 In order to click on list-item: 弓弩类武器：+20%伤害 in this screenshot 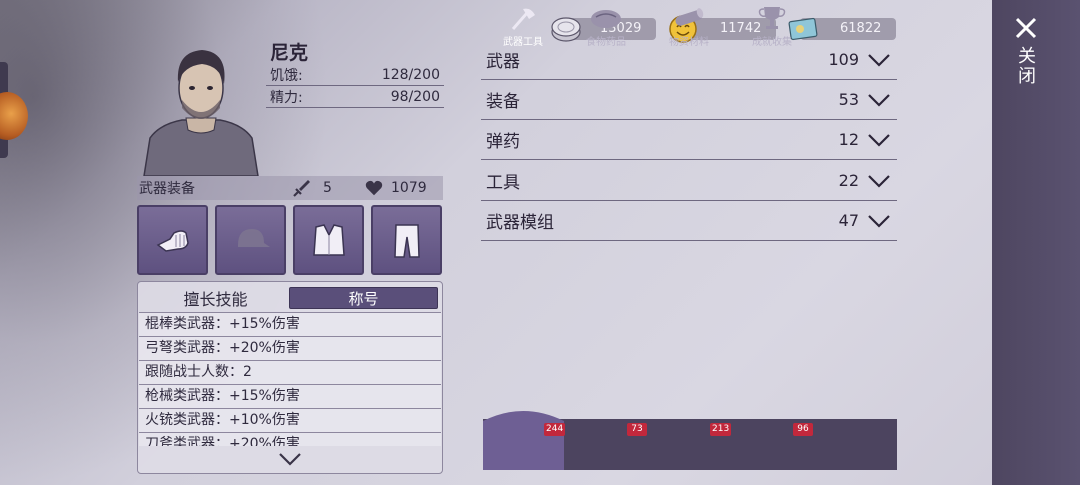, I will do `click(290, 348)`.